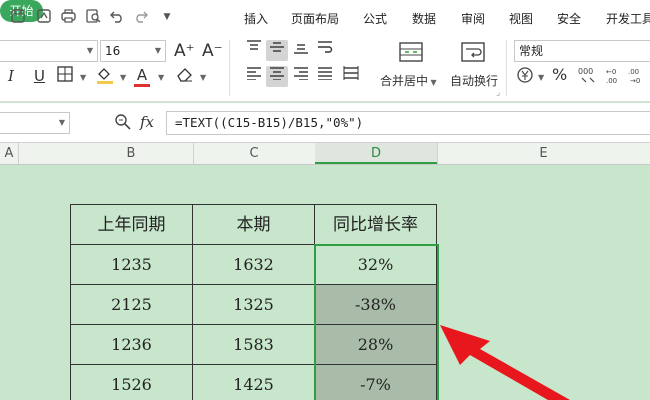  What do you see at coordinates (474, 81) in the screenshot?
I see `wrap-text-label: 自动换行` at bounding box center [474, 81].